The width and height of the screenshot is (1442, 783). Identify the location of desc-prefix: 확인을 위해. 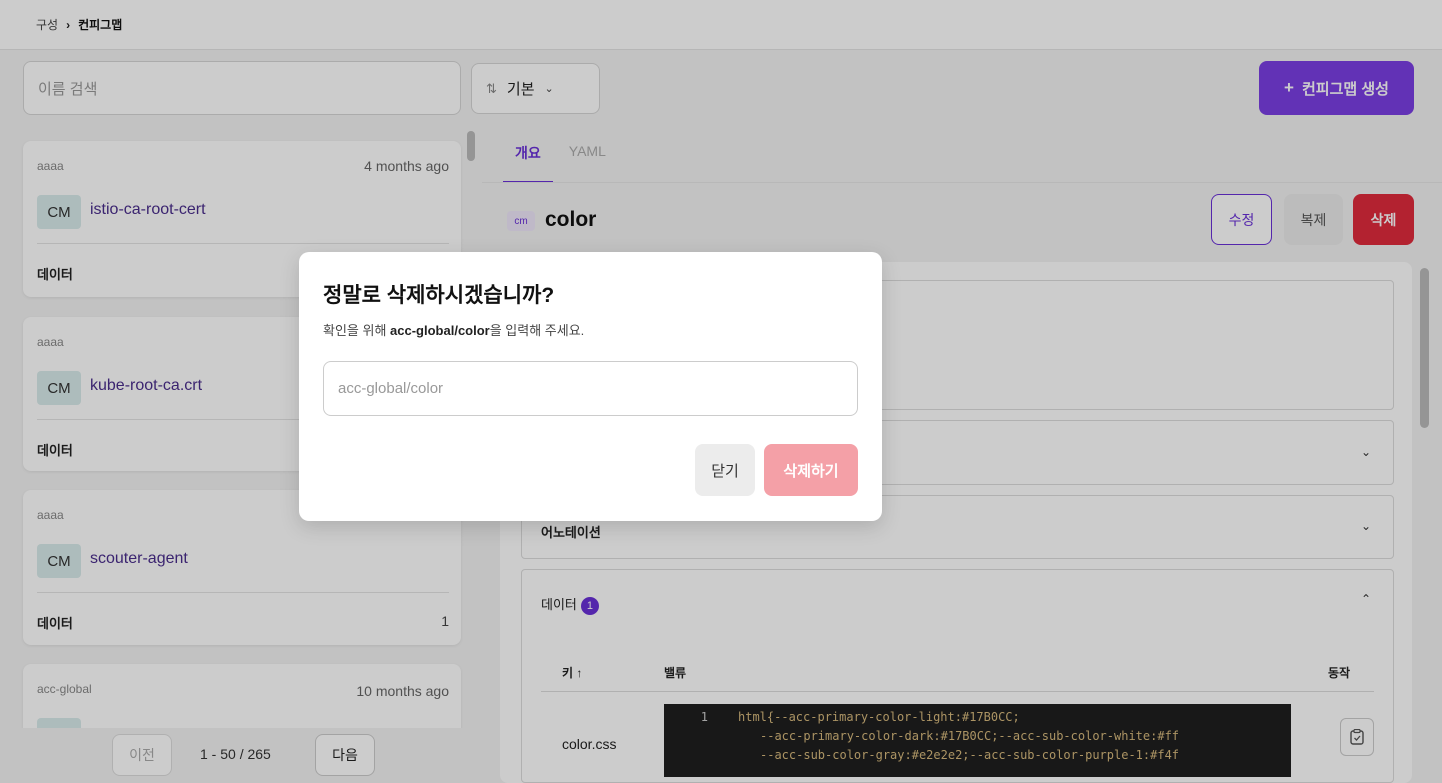
(357, 330).